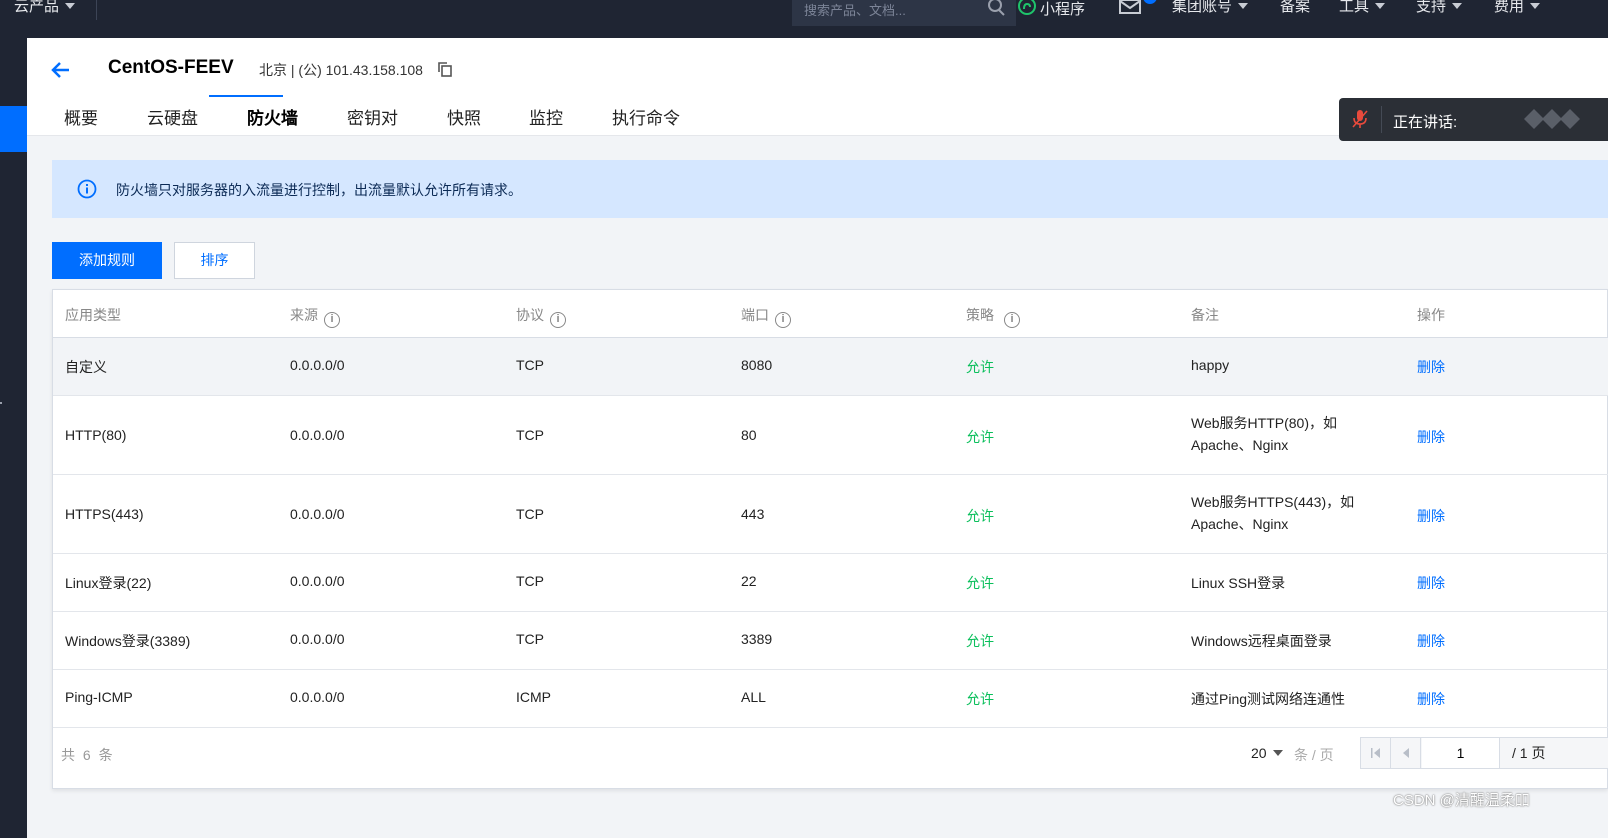 The height and width of the screenshot is (838, 1608). I want to click on miniprogram-icon, so click(1027, 7).